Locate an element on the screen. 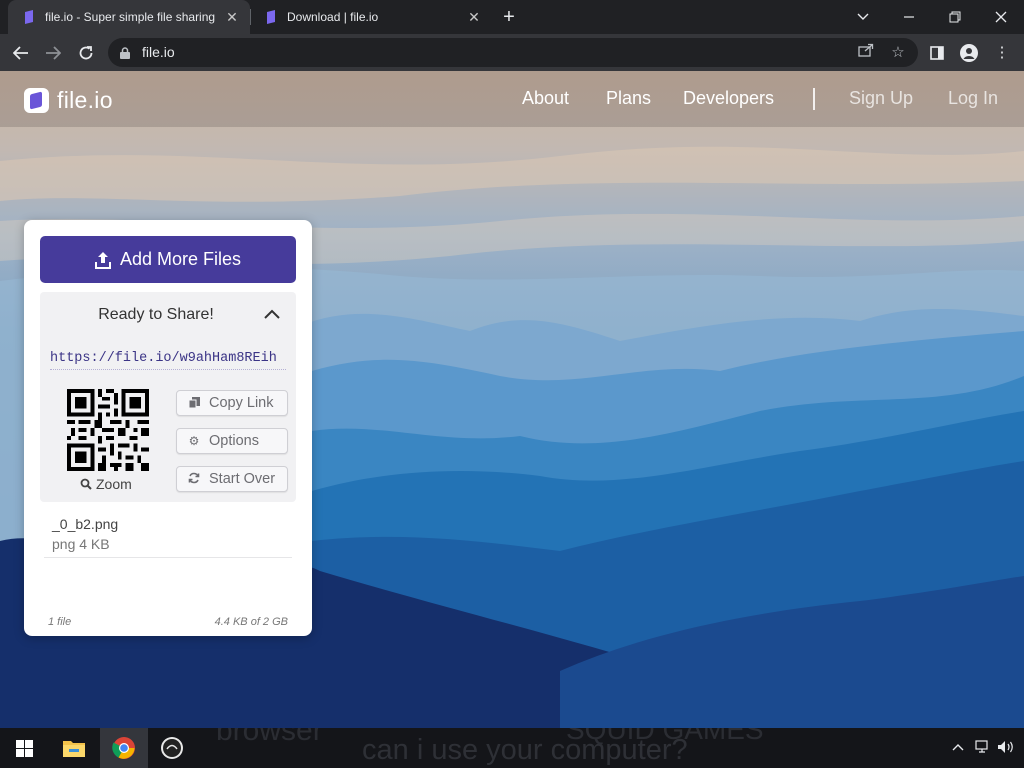 This screenshot has height=768, width=1024. nav-sign-up: Sign Up is located at coordinates (881, 98).